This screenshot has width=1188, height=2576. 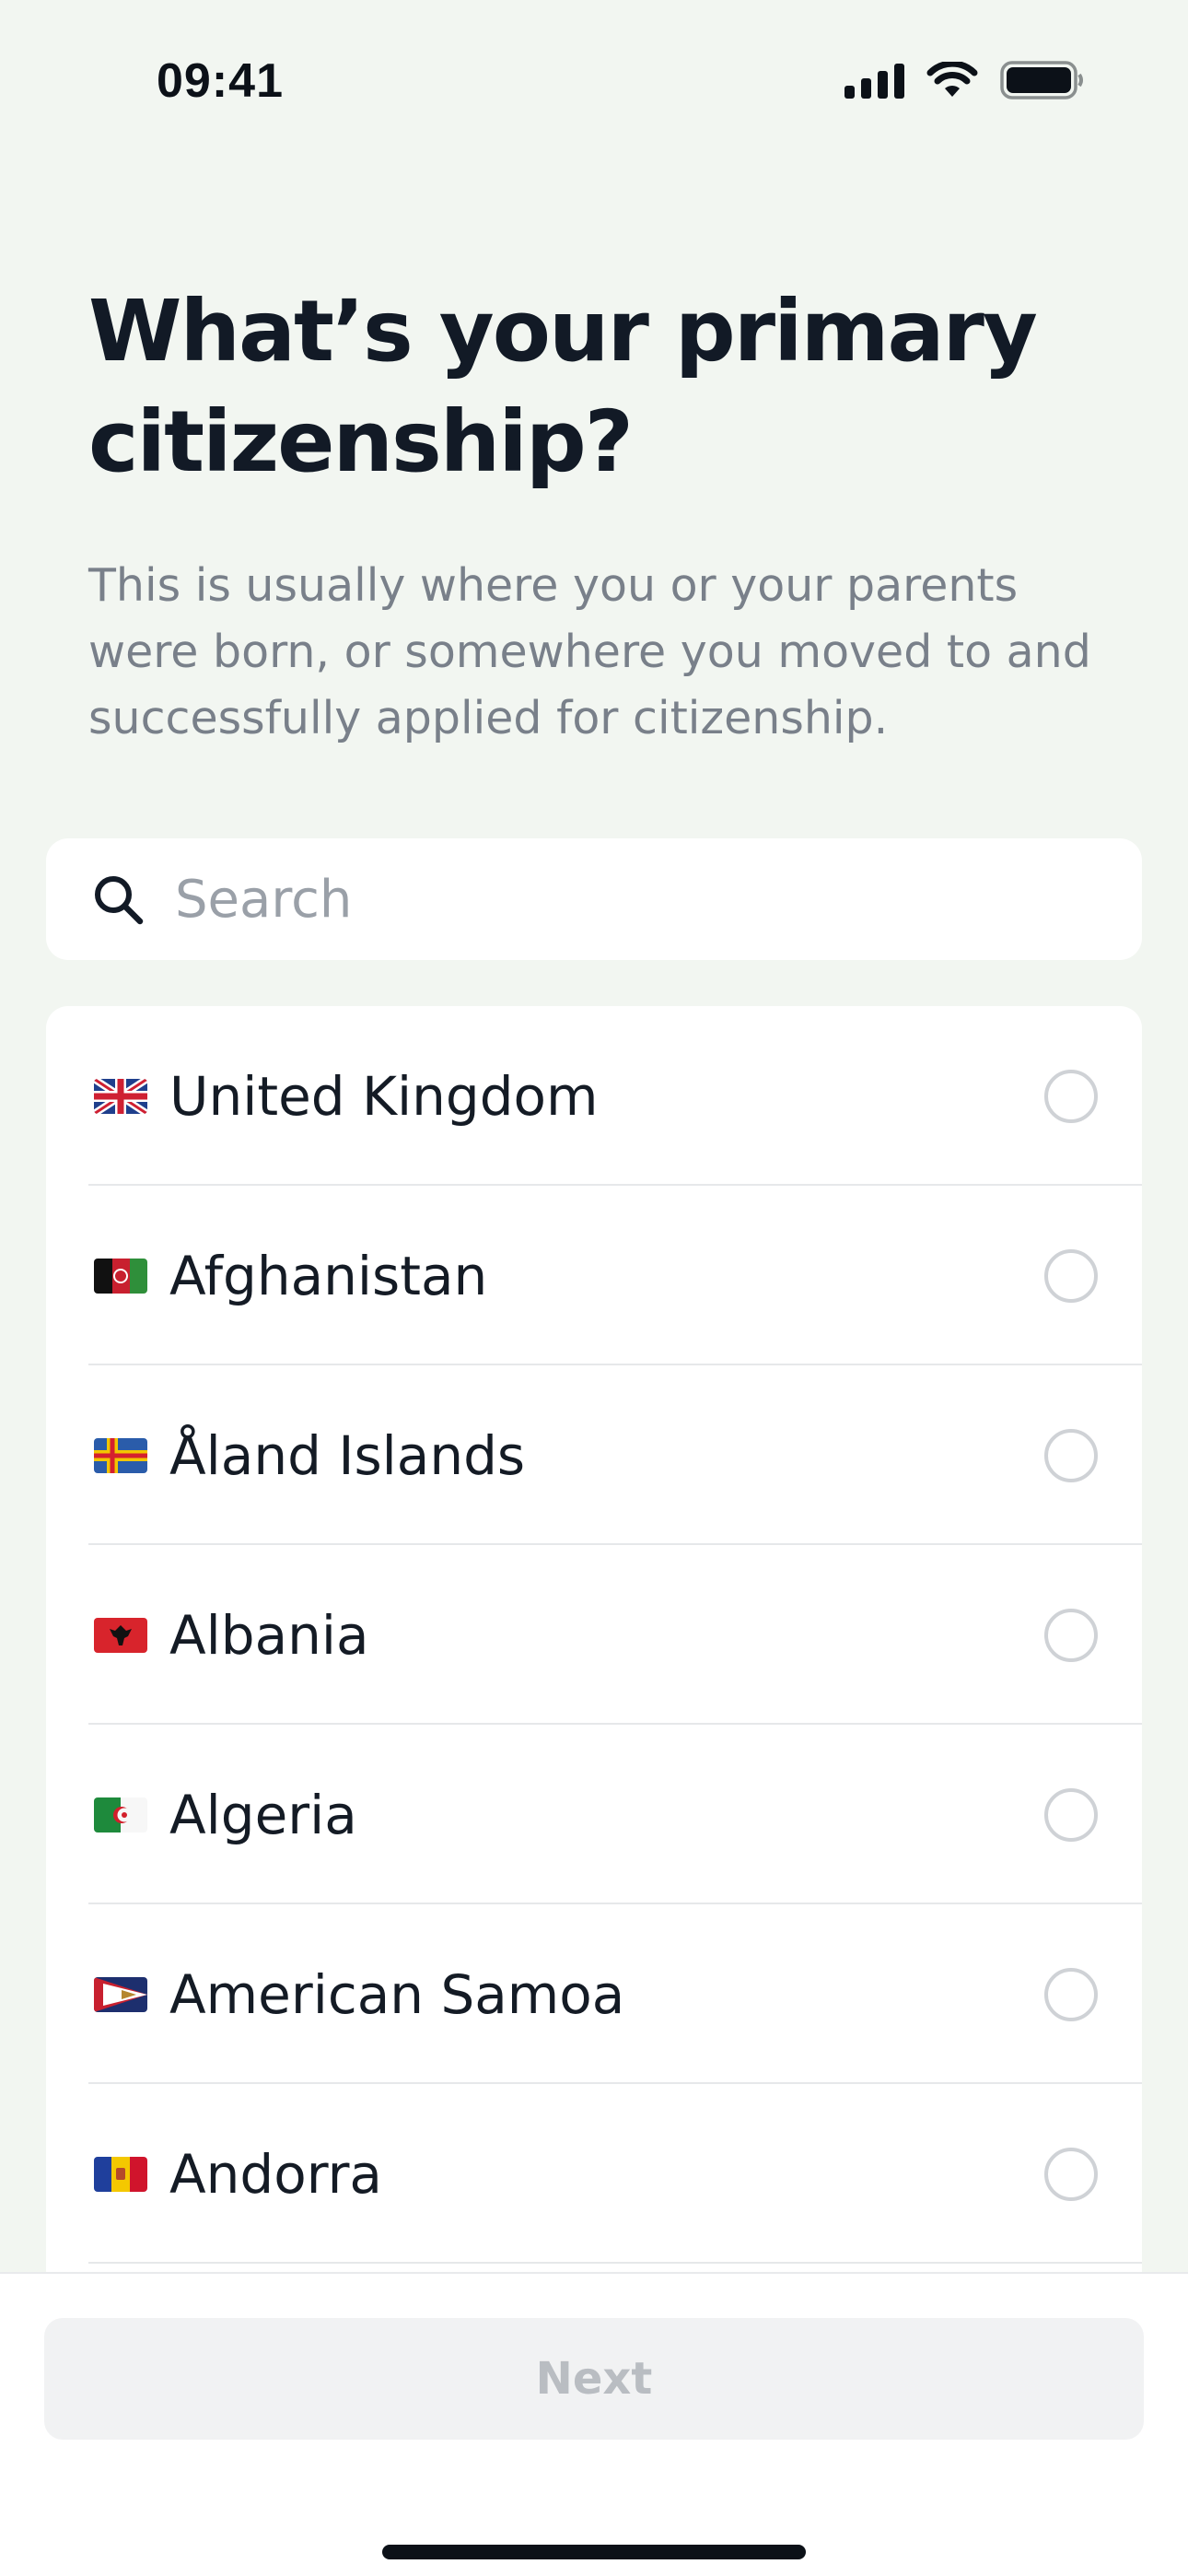 I want to click on search-icon, so click(x=119, y=901).